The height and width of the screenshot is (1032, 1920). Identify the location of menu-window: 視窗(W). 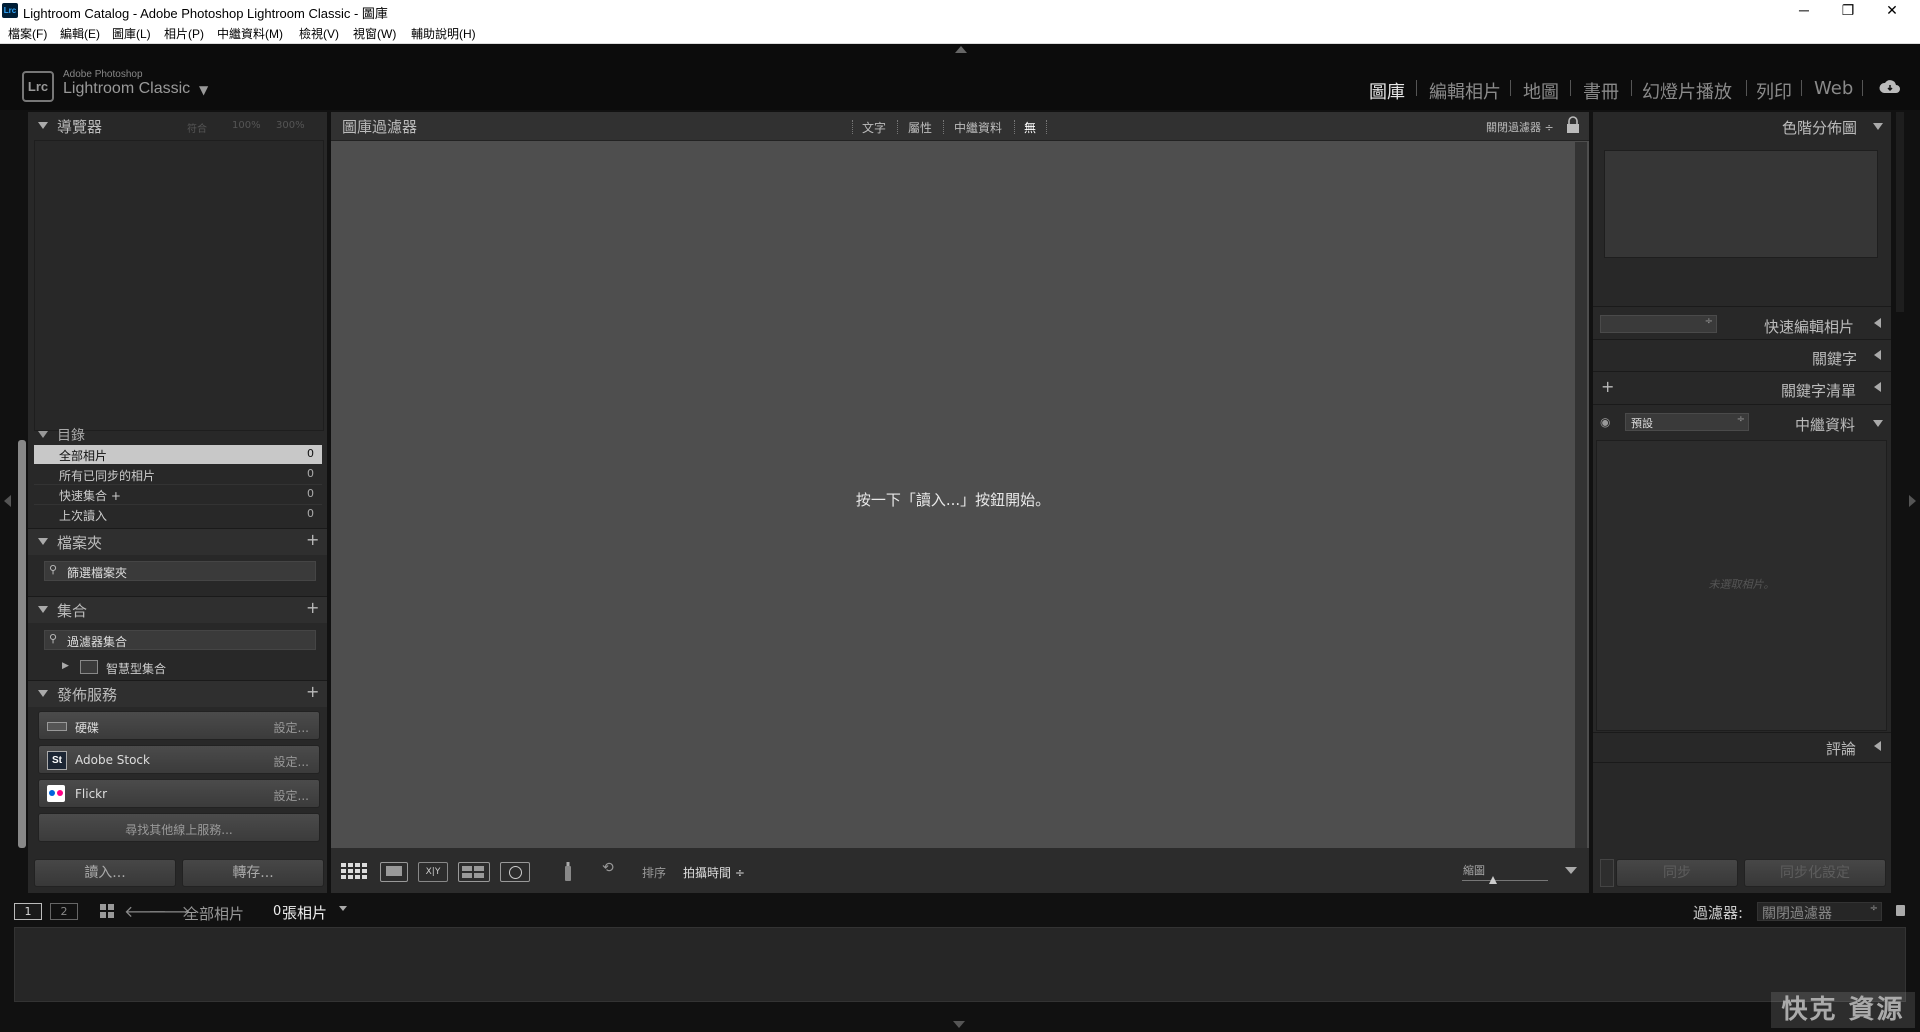
(374, 33).